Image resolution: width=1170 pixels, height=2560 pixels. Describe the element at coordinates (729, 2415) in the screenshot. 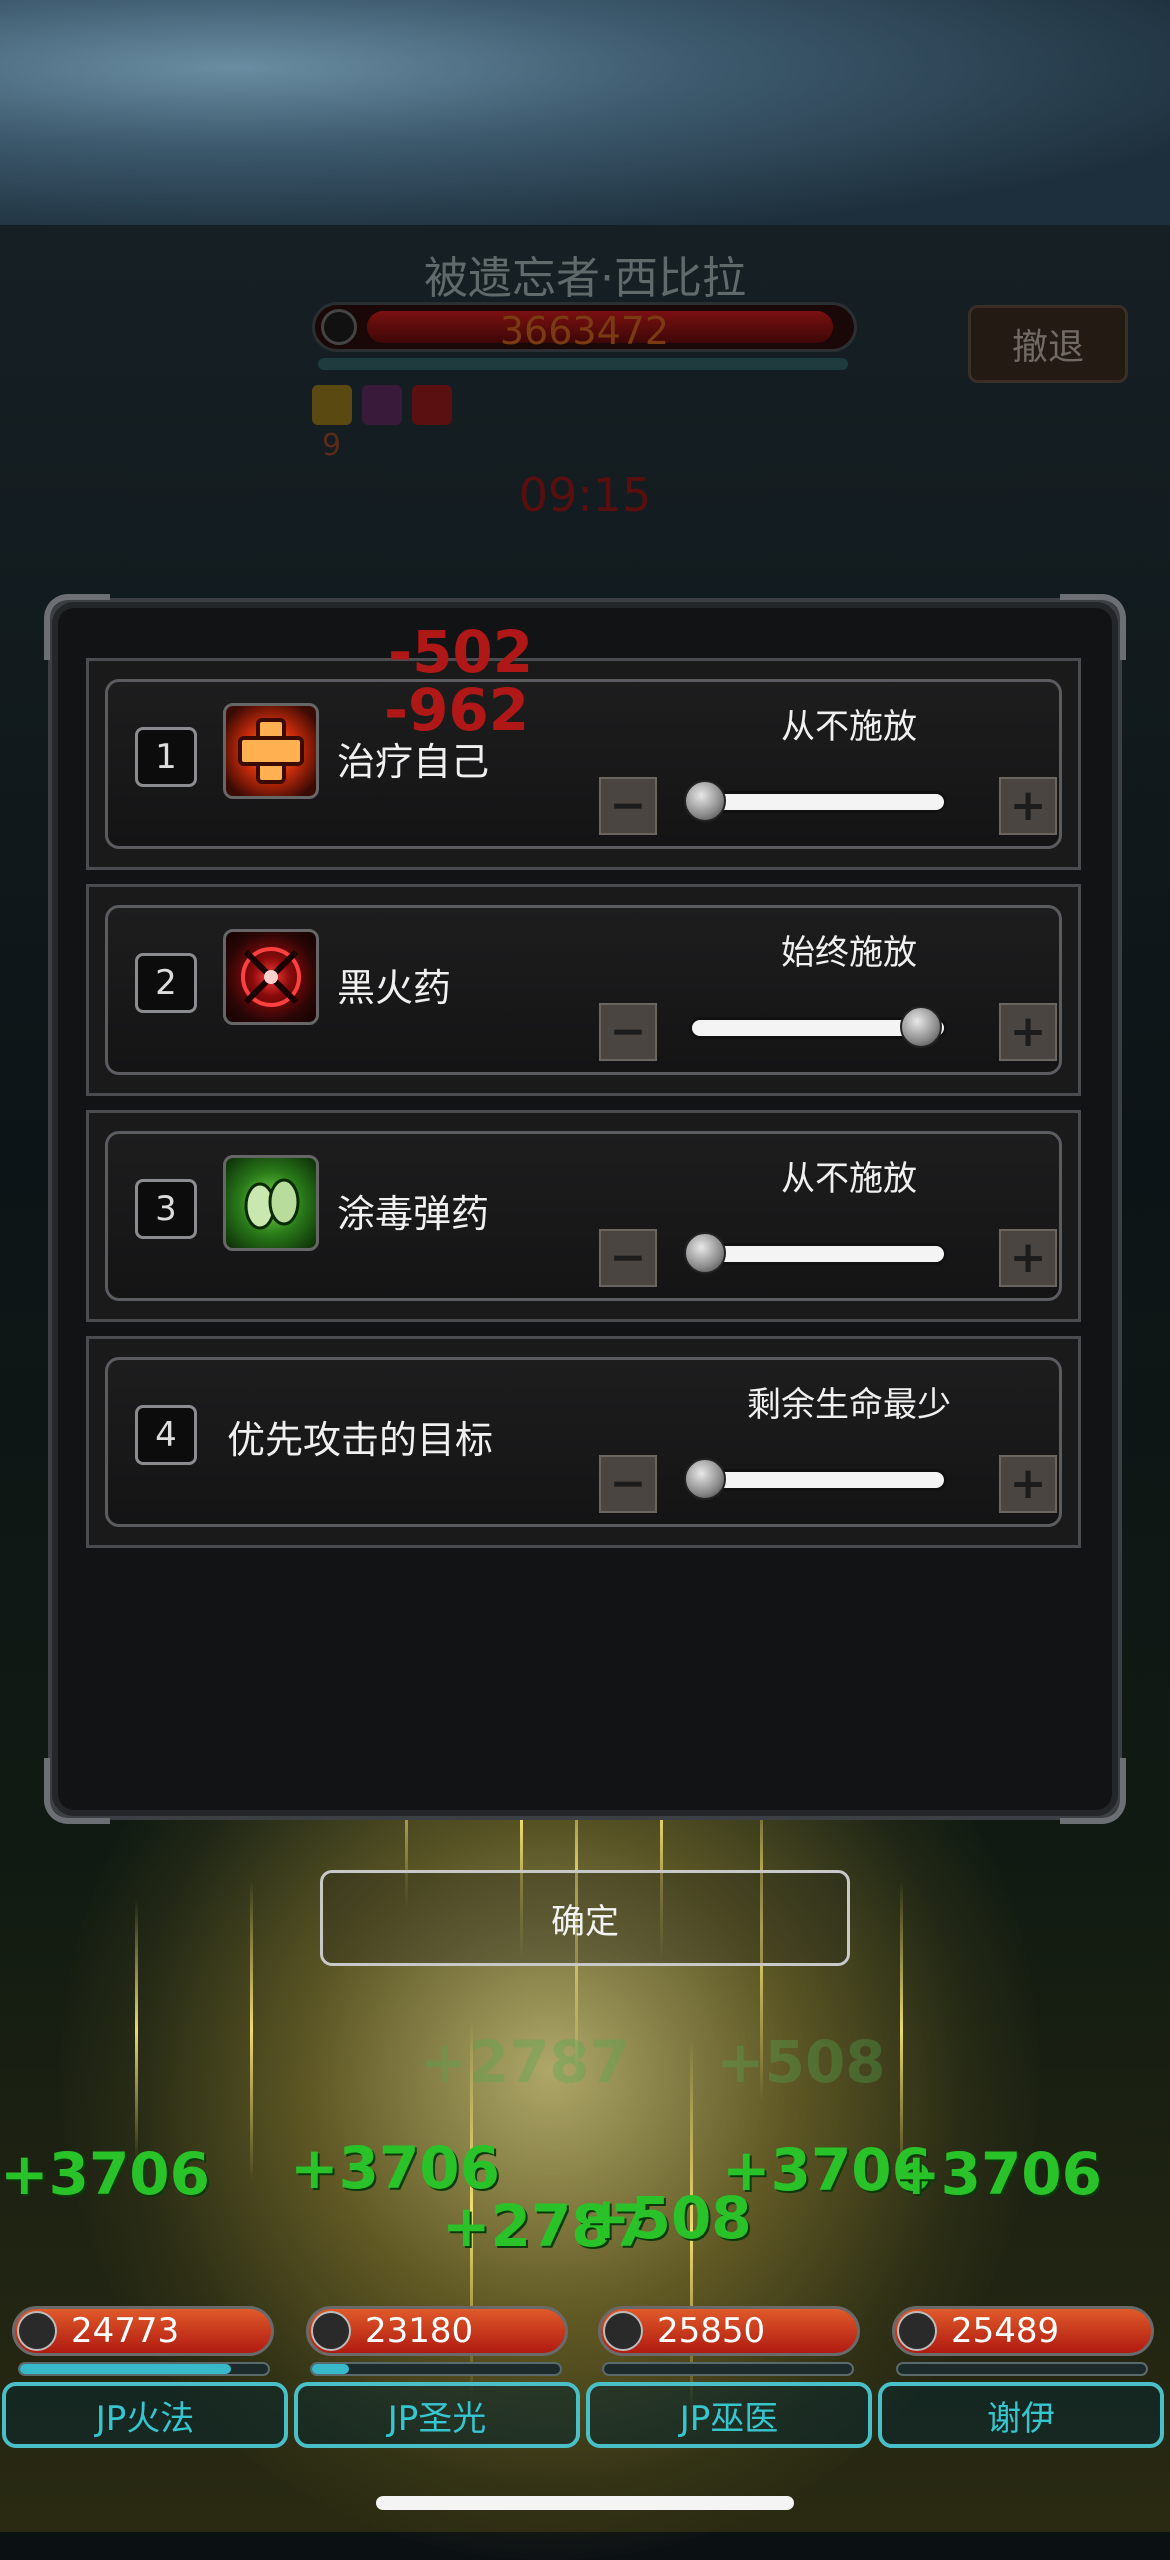

I see `party-member-button: JP巫医` at that location.